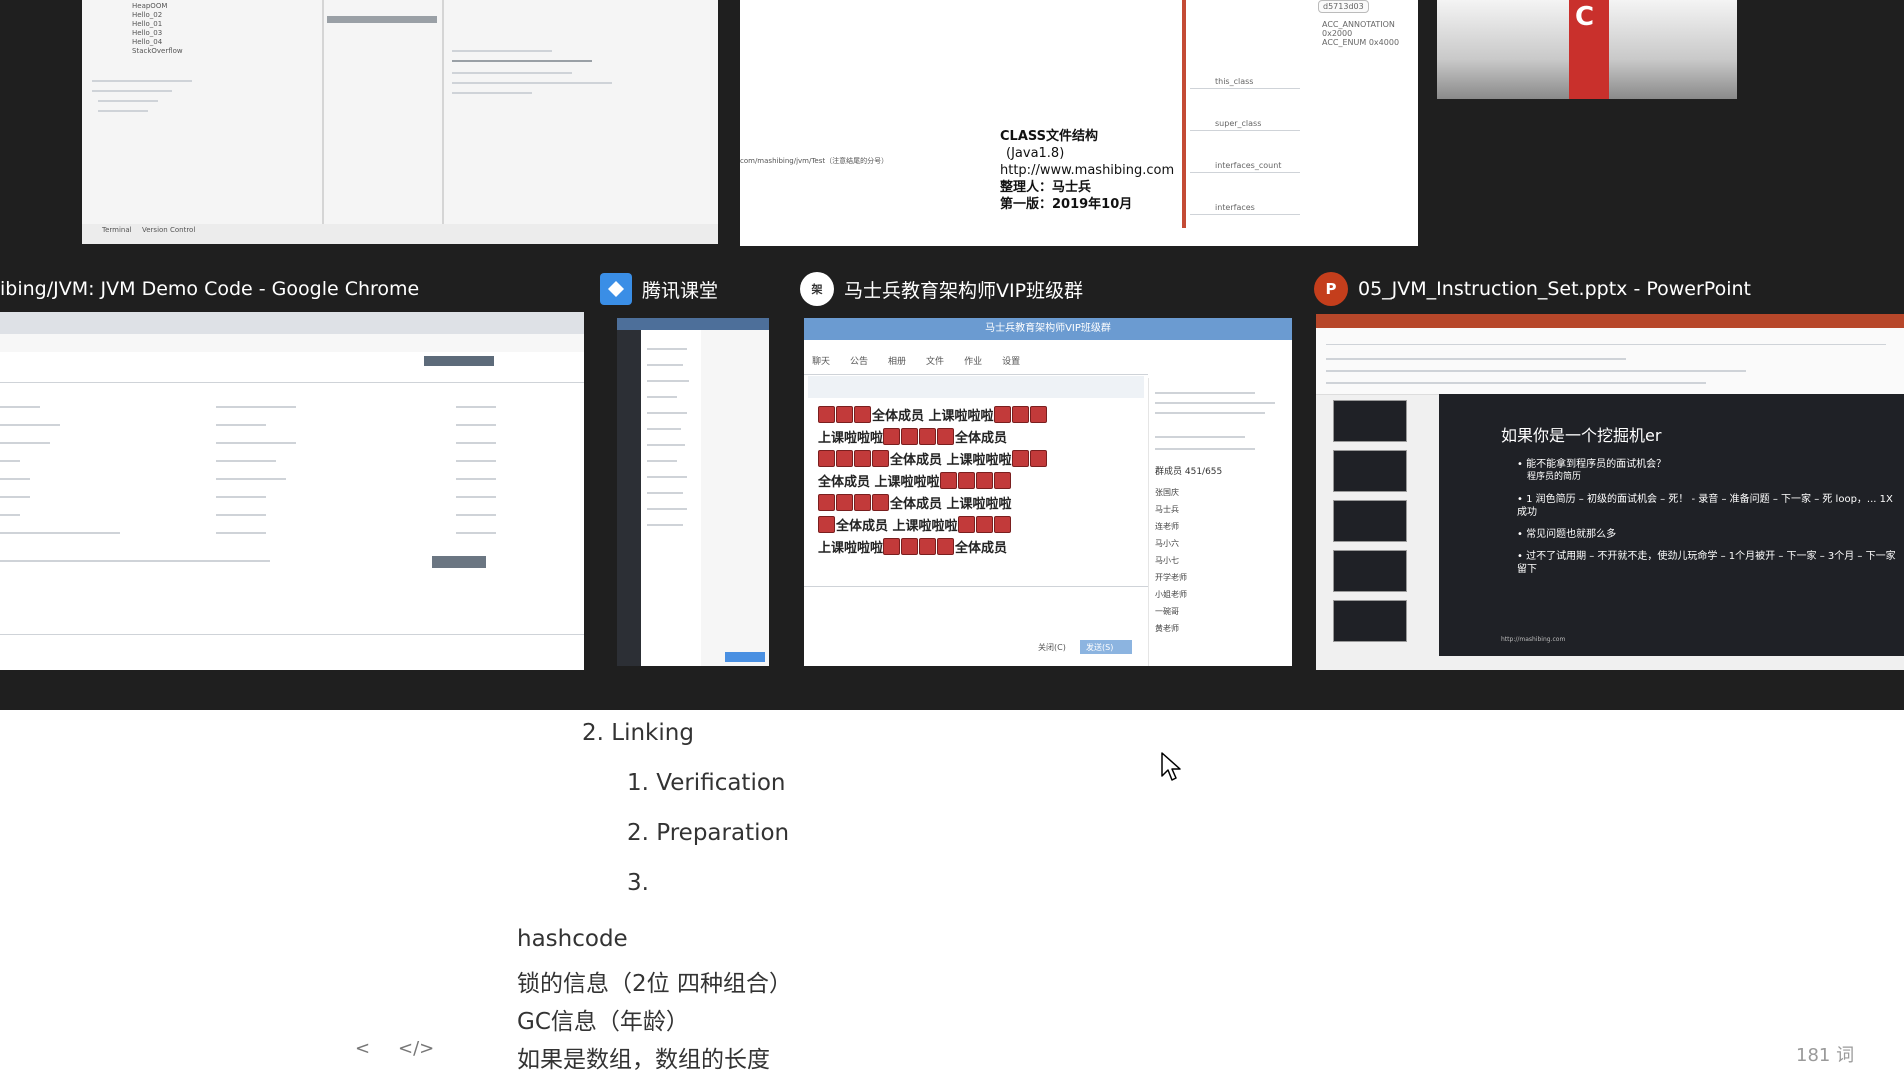 This screenshot has width=1904, height=1074. Describe the element at coordinates (147, 24) in the screenshot. I see `tree-item: Hello_01` at that location.